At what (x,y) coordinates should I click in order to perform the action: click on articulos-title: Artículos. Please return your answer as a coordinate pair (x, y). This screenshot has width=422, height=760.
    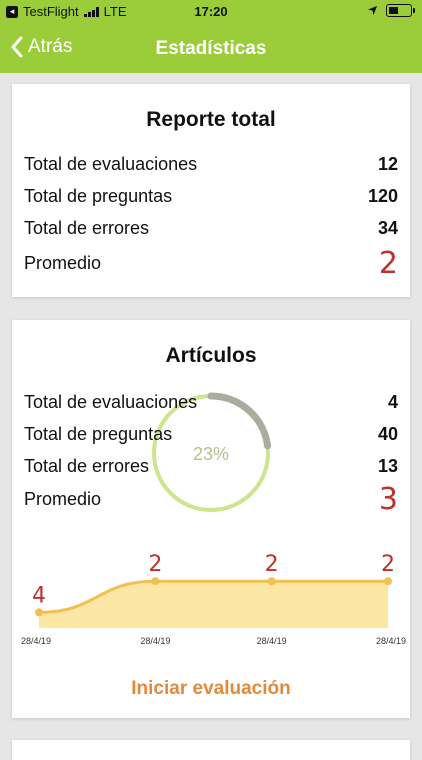
    Looking at the image, I should click on (211, 355).